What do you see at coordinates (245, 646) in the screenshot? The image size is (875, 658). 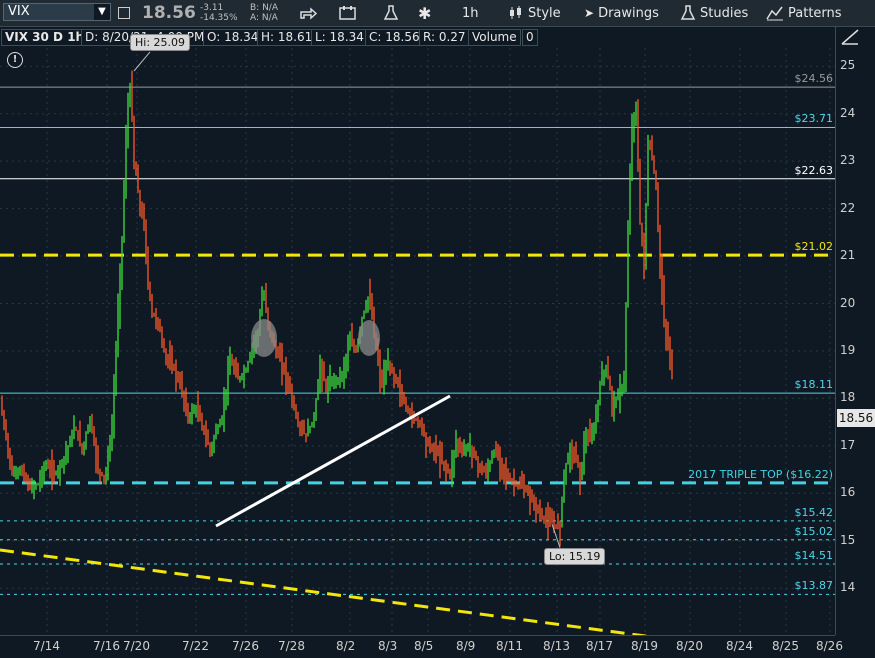 I see `x-tick-label: 7/26` at bounding box center [245, 646].